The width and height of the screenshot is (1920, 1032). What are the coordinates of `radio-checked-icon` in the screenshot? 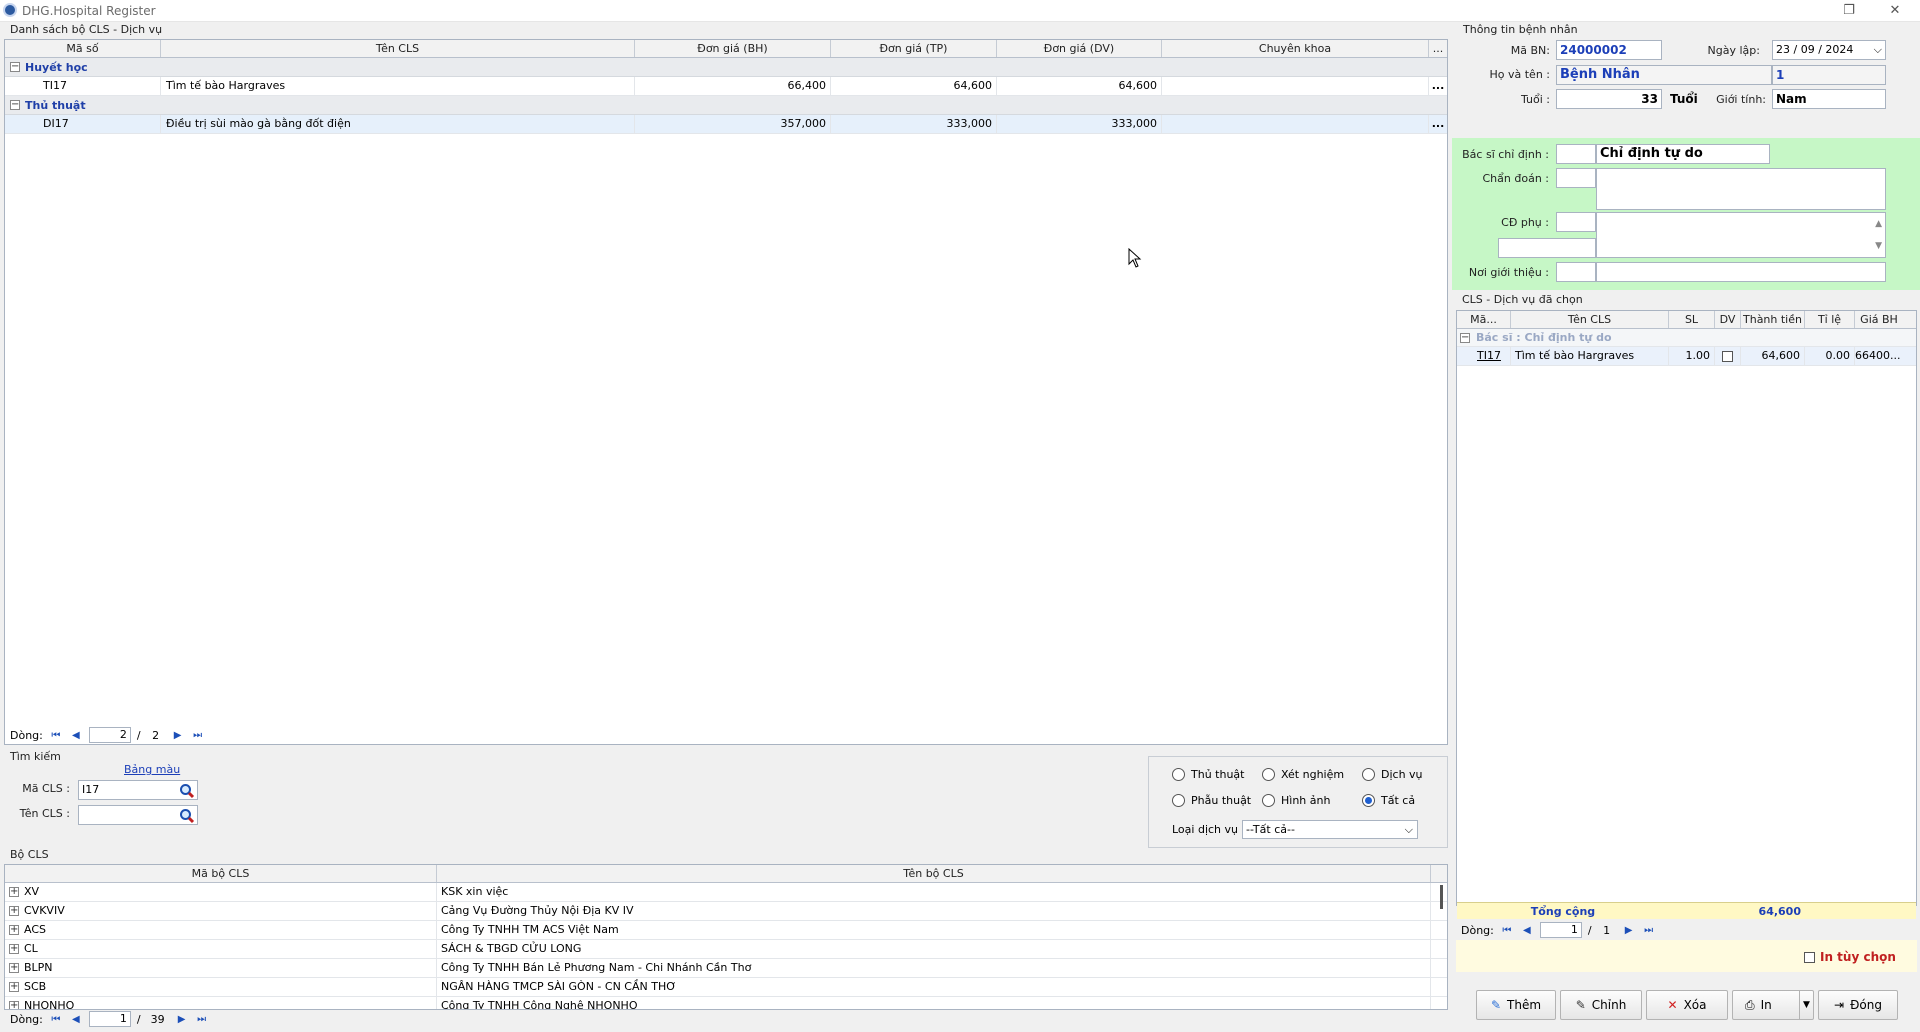 It's located at (1368, 800).